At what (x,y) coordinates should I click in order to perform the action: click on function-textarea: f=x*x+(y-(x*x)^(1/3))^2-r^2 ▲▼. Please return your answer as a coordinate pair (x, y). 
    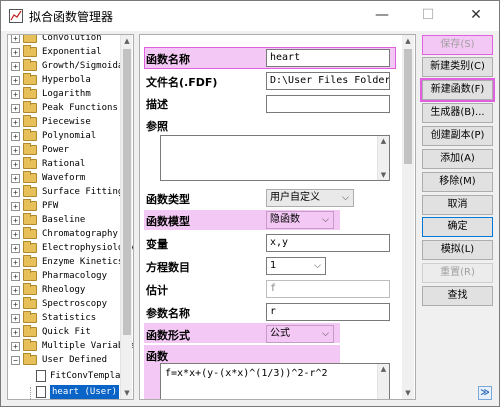
    Looking at the image, I should click on (275, 381).